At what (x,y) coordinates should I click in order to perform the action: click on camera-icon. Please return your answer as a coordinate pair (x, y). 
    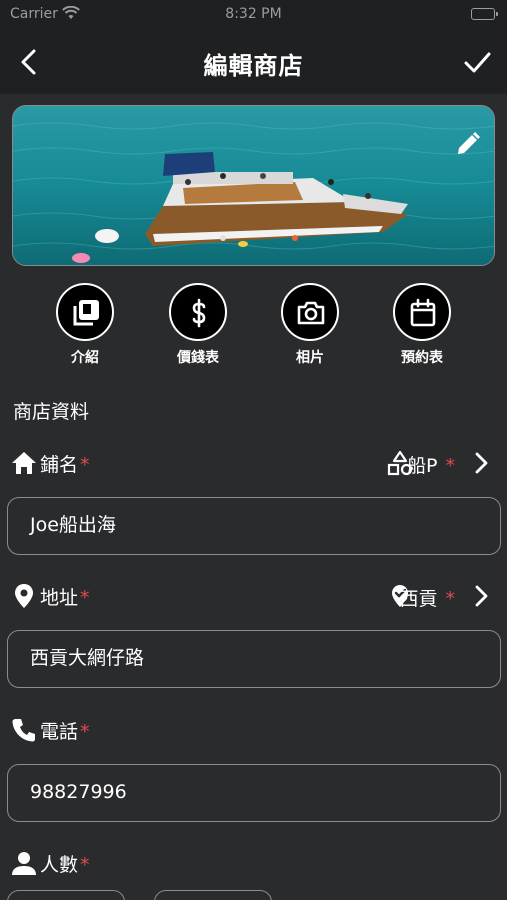
    Looking at the image, I should click on (310, 312).